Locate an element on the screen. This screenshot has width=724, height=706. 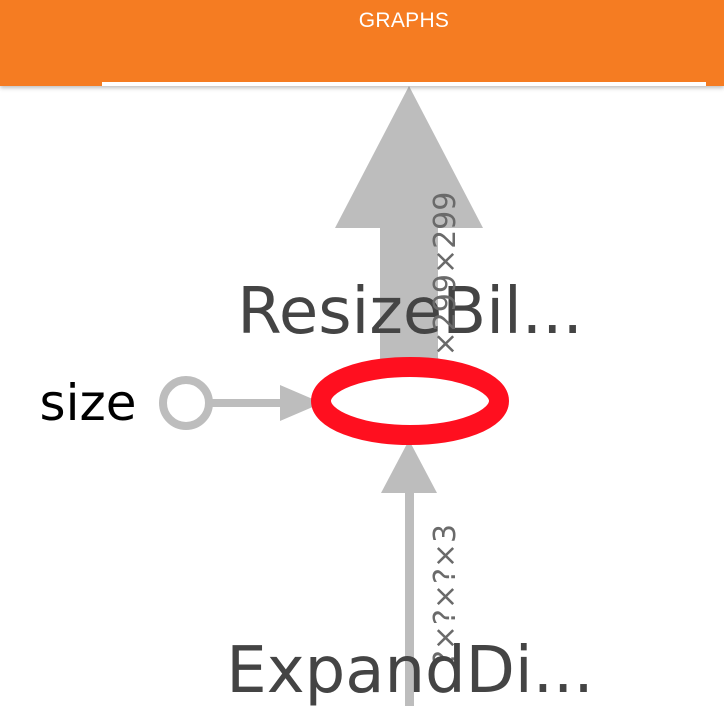
top-bar: GRAPHS is located at coordinates (362, 43).